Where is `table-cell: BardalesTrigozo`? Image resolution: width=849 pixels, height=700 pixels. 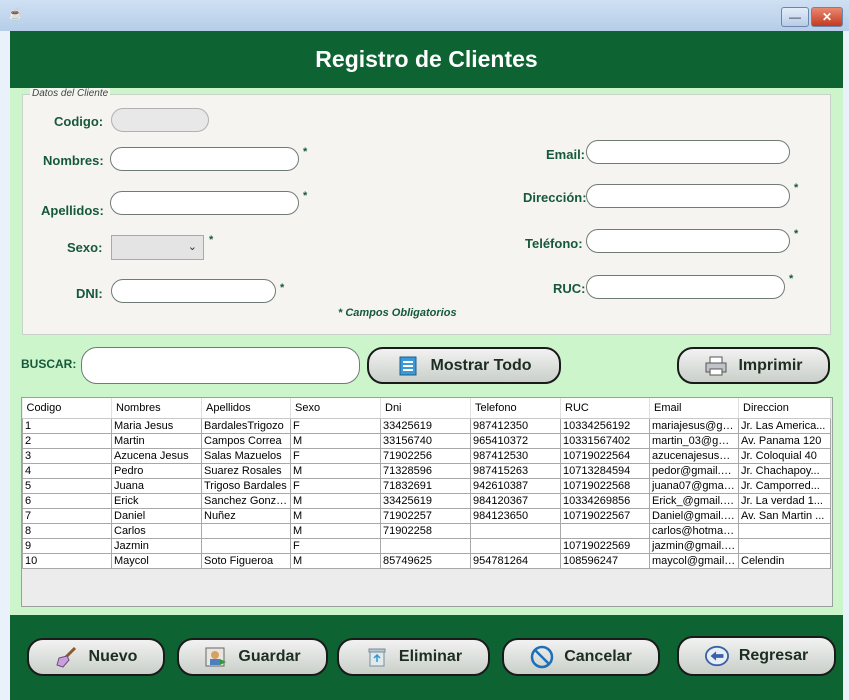 table-cell: BardalesTrigozo is located at coordinates (246, 426).